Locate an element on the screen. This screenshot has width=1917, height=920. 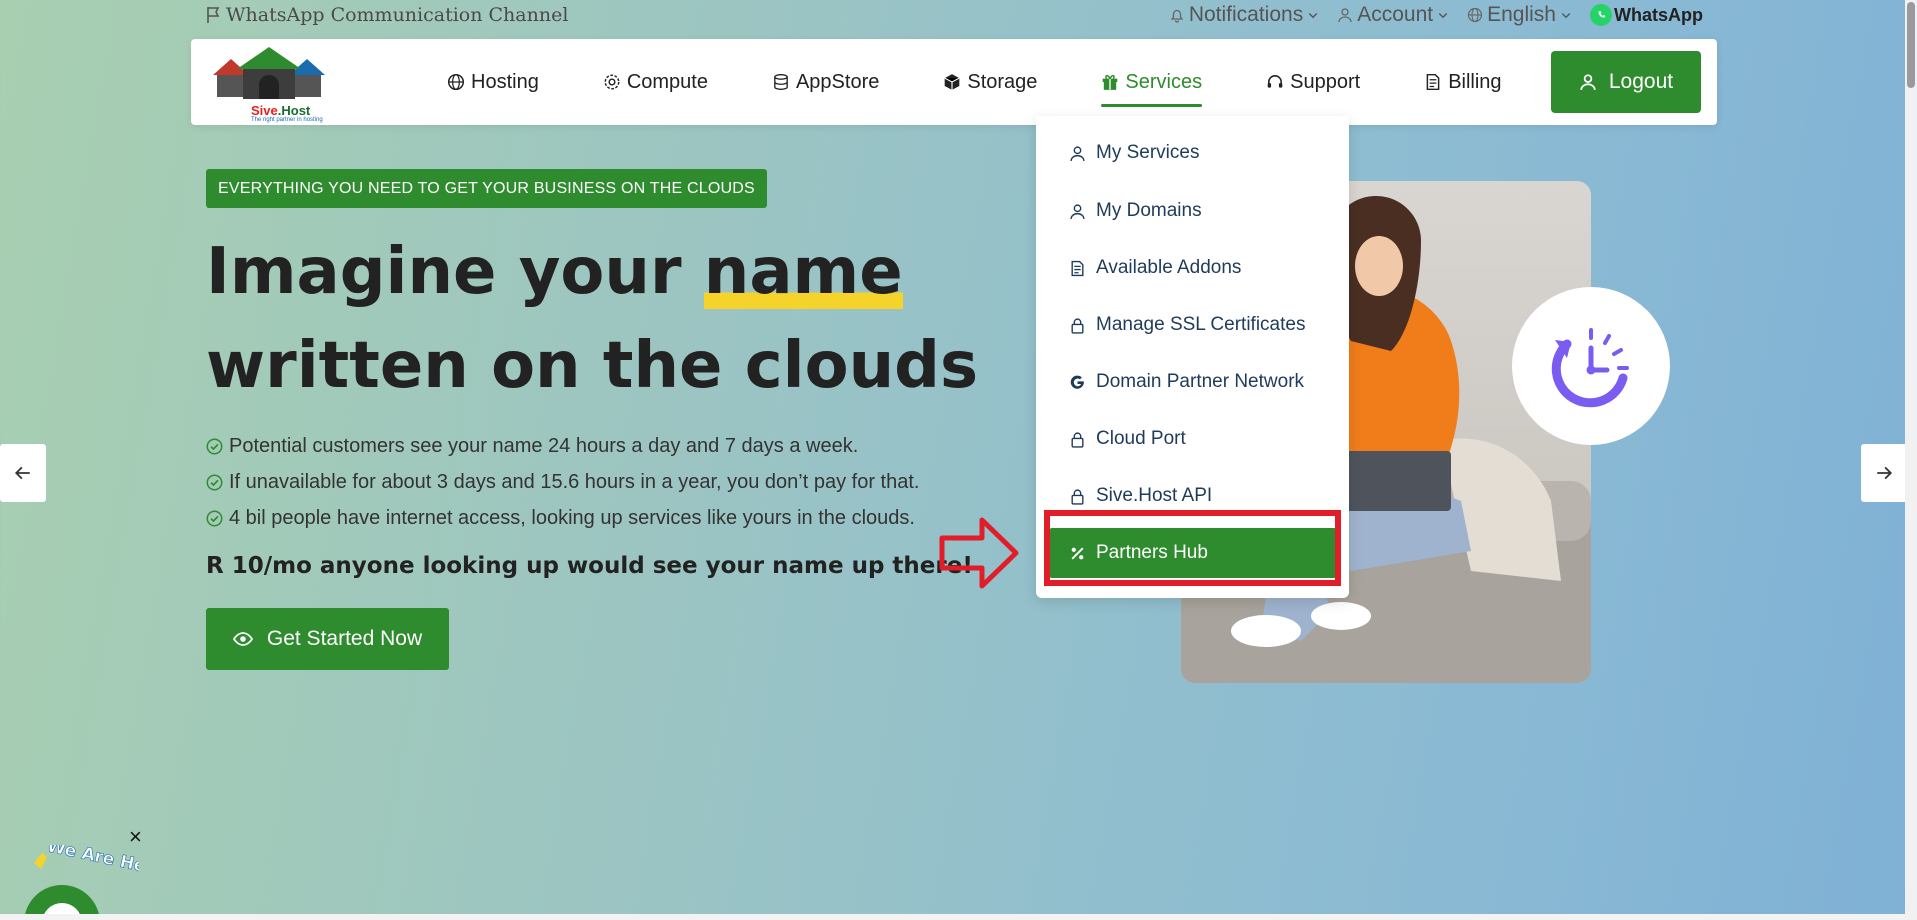
dropdown-item-available-addons: Available Addons is located at coordinates (1193, 268).